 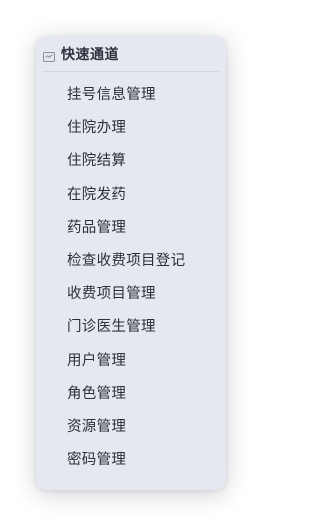 What do you see at coordinates (131, 195) in the screenshot?
I see `menu-item-inpatient-dispensing: 在院发药` at bounding box center [131, 195].